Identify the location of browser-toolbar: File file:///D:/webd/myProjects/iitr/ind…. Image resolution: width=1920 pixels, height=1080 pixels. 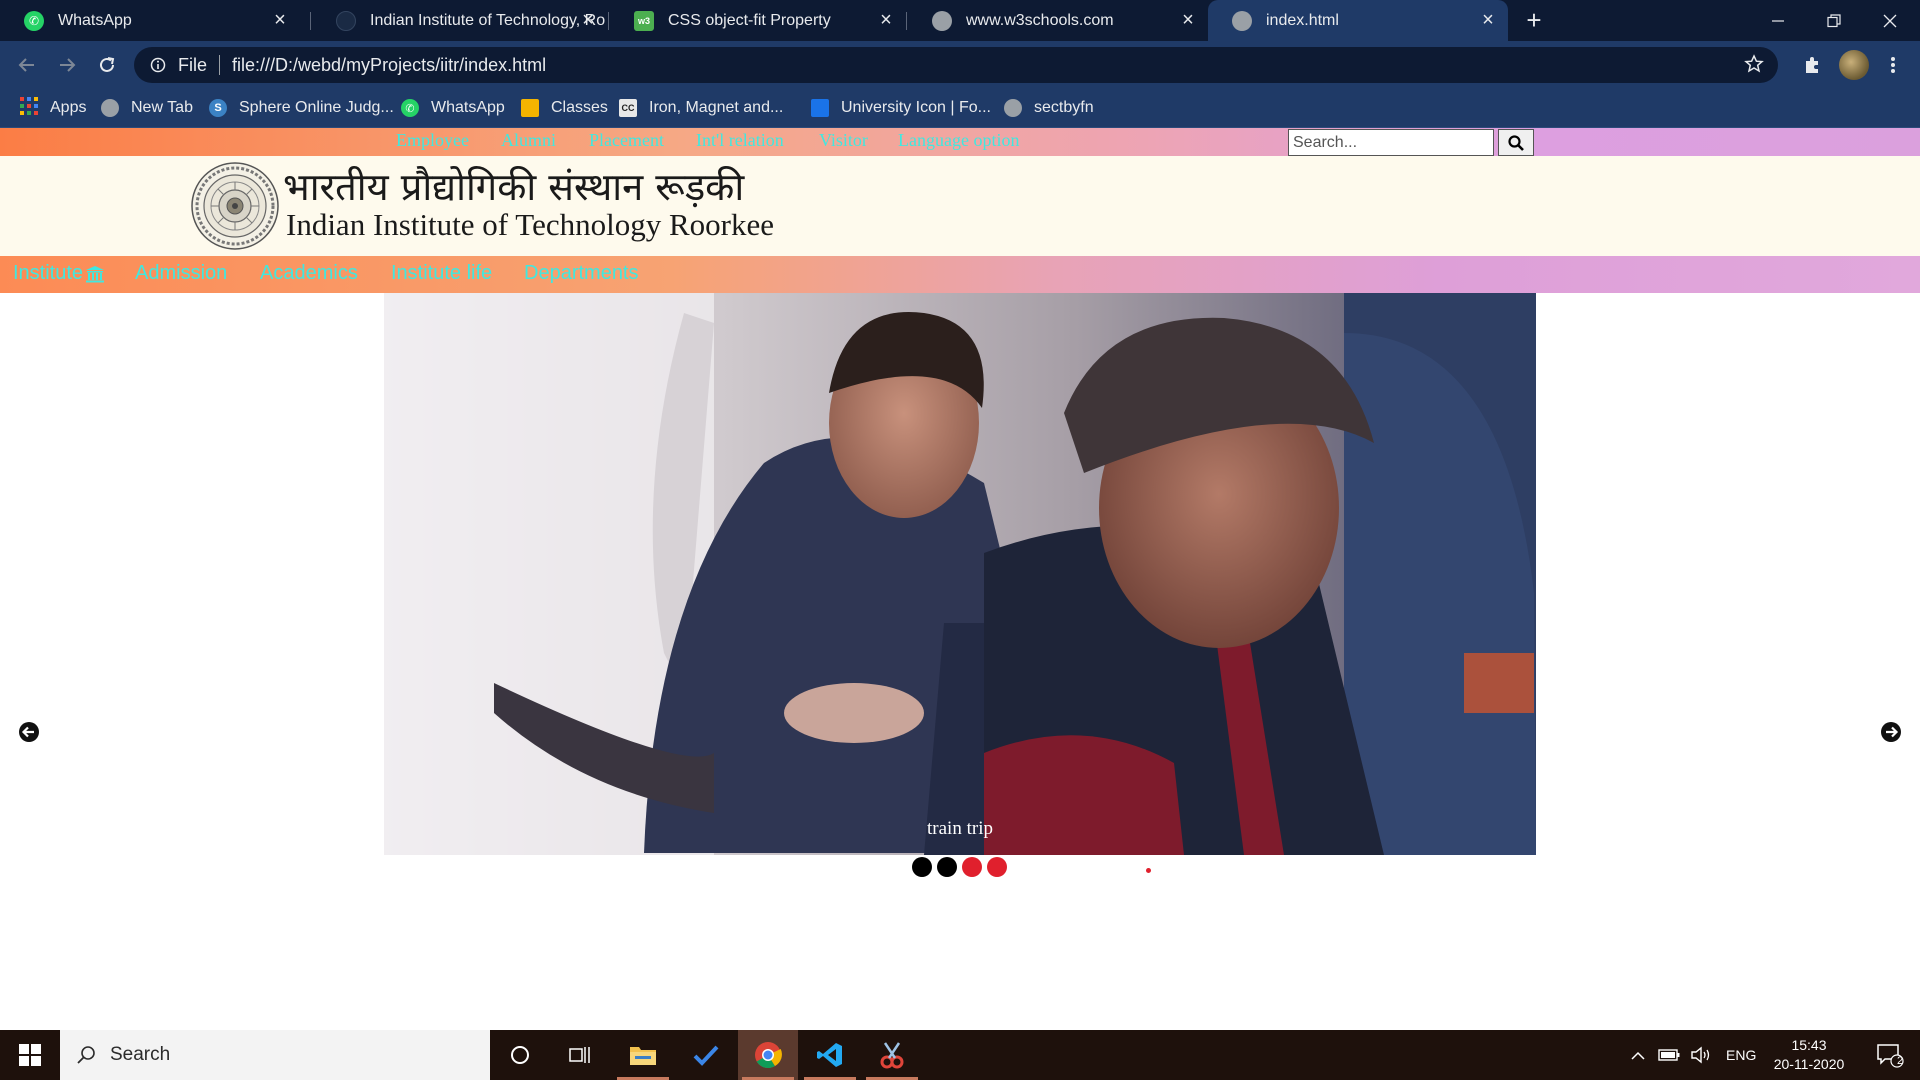
(960, 64).